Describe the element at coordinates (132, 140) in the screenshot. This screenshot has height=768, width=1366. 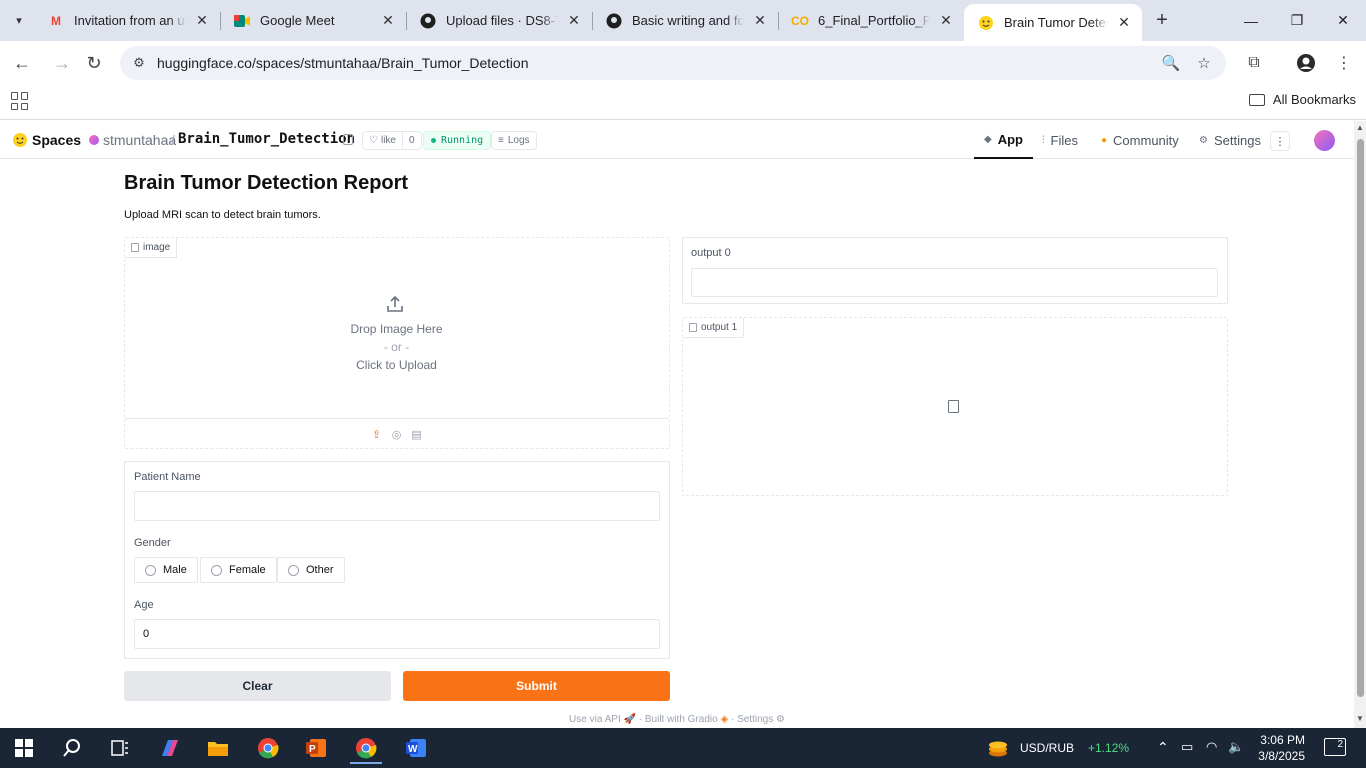
I see `owner-link: stmuntahaa` at that location.